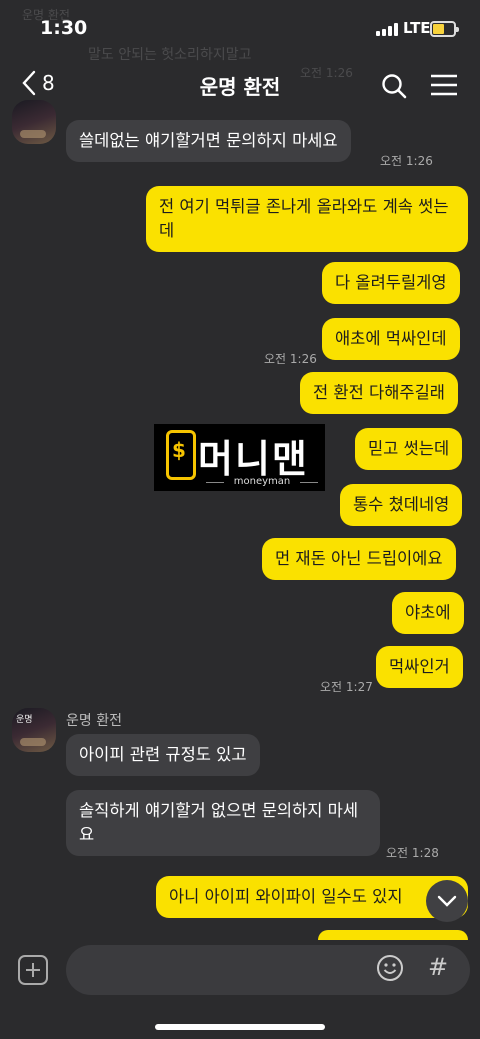 Image resolution: width=480 pixels, height=1039 pixels. Describe the element at coordinates (268, 970) in the screenshot. I see `message-input` at that location.